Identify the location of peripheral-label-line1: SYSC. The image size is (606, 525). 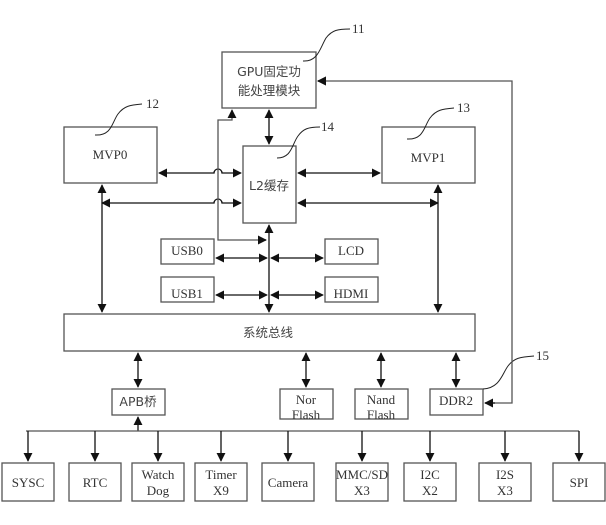
(28, 482).